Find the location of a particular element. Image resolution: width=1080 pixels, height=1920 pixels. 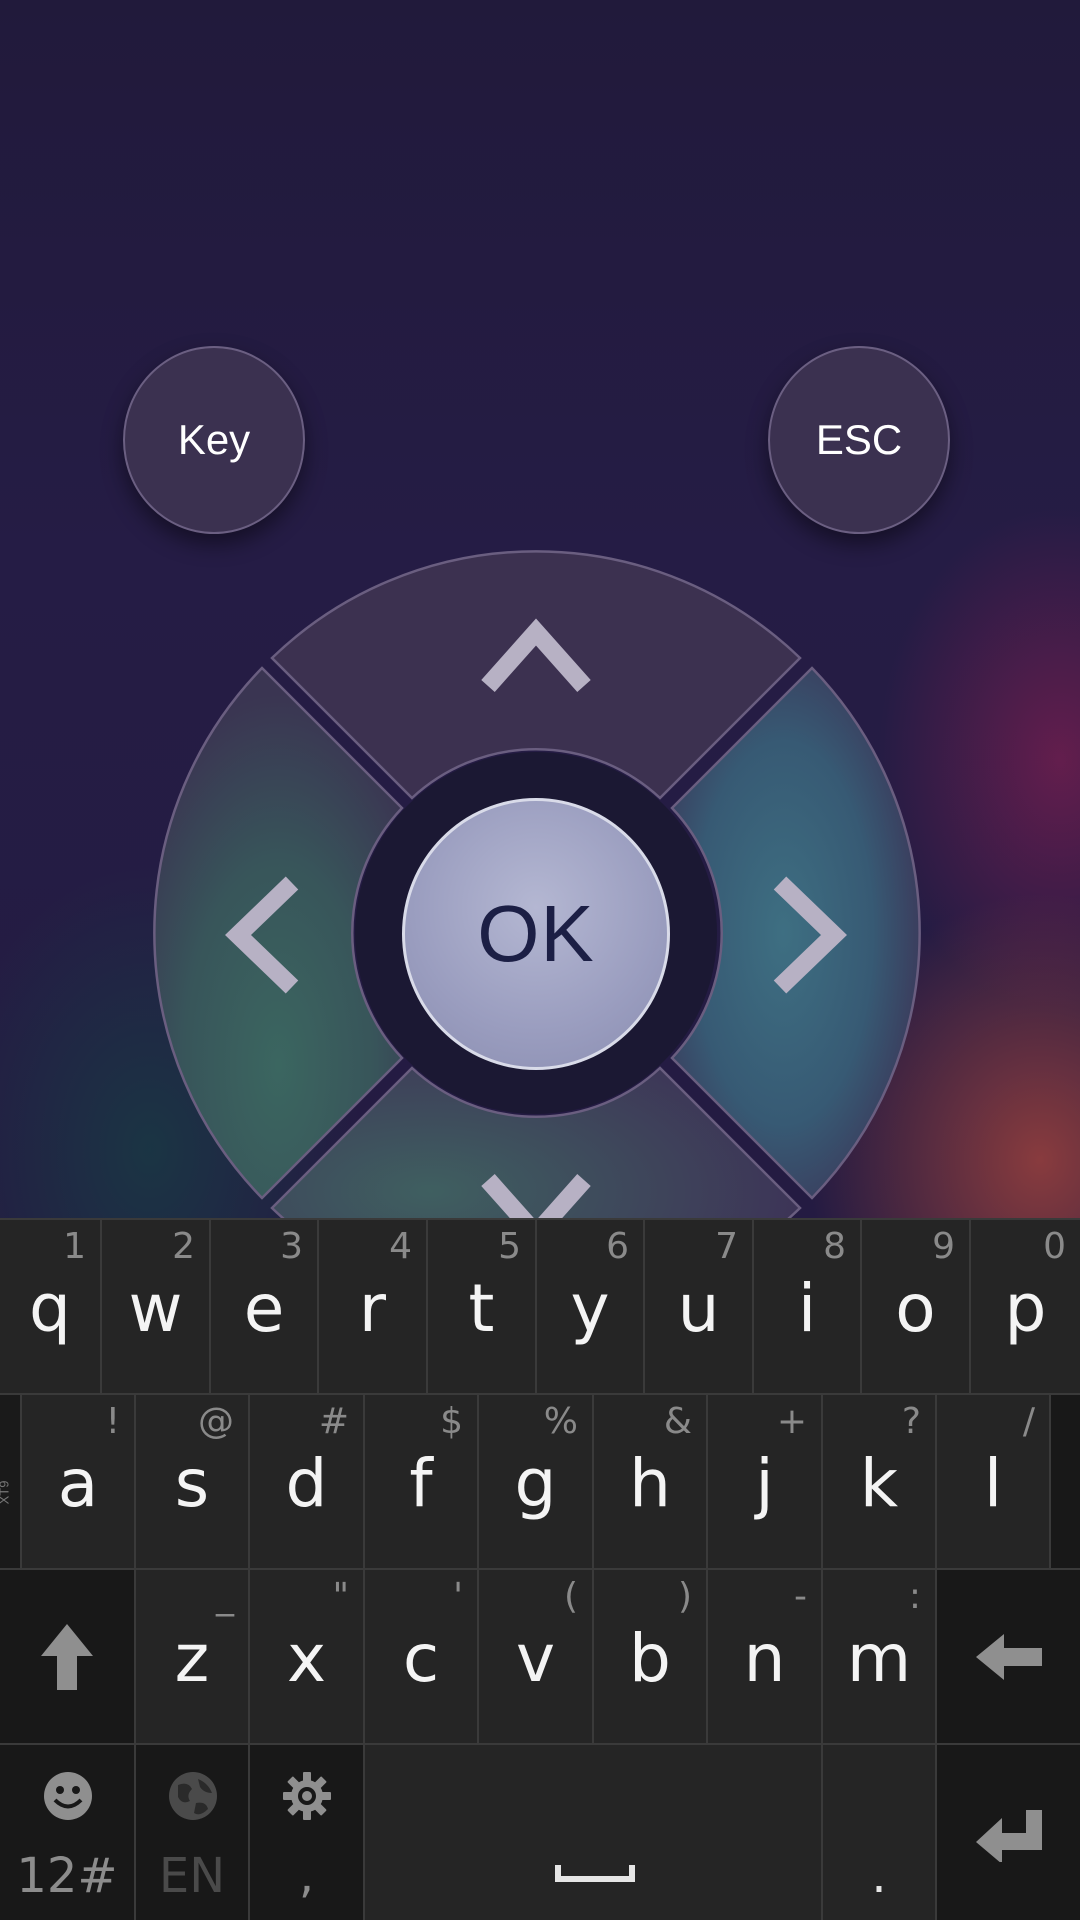

key-label: i is located at coordinates (807, 1308).